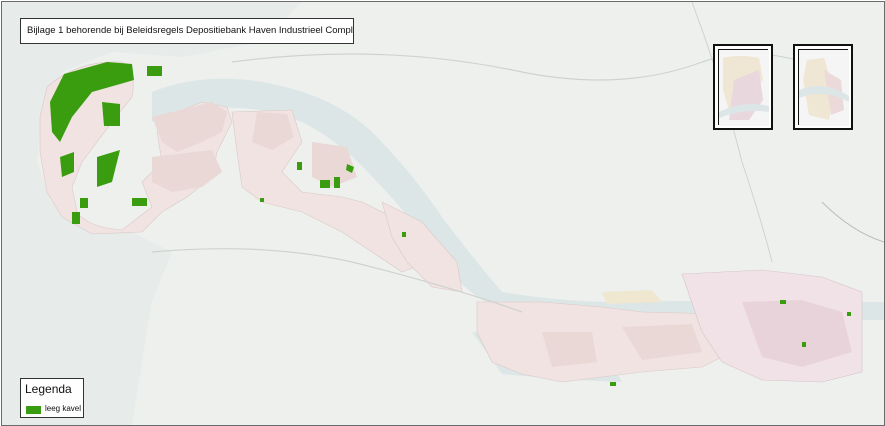 The width and height of the screenshot is (885, 426). What do you see at coordinates (52, 398) in the screenshot?
I see `legend: Legenda leeg kavel` at bounding box center [52, 398].